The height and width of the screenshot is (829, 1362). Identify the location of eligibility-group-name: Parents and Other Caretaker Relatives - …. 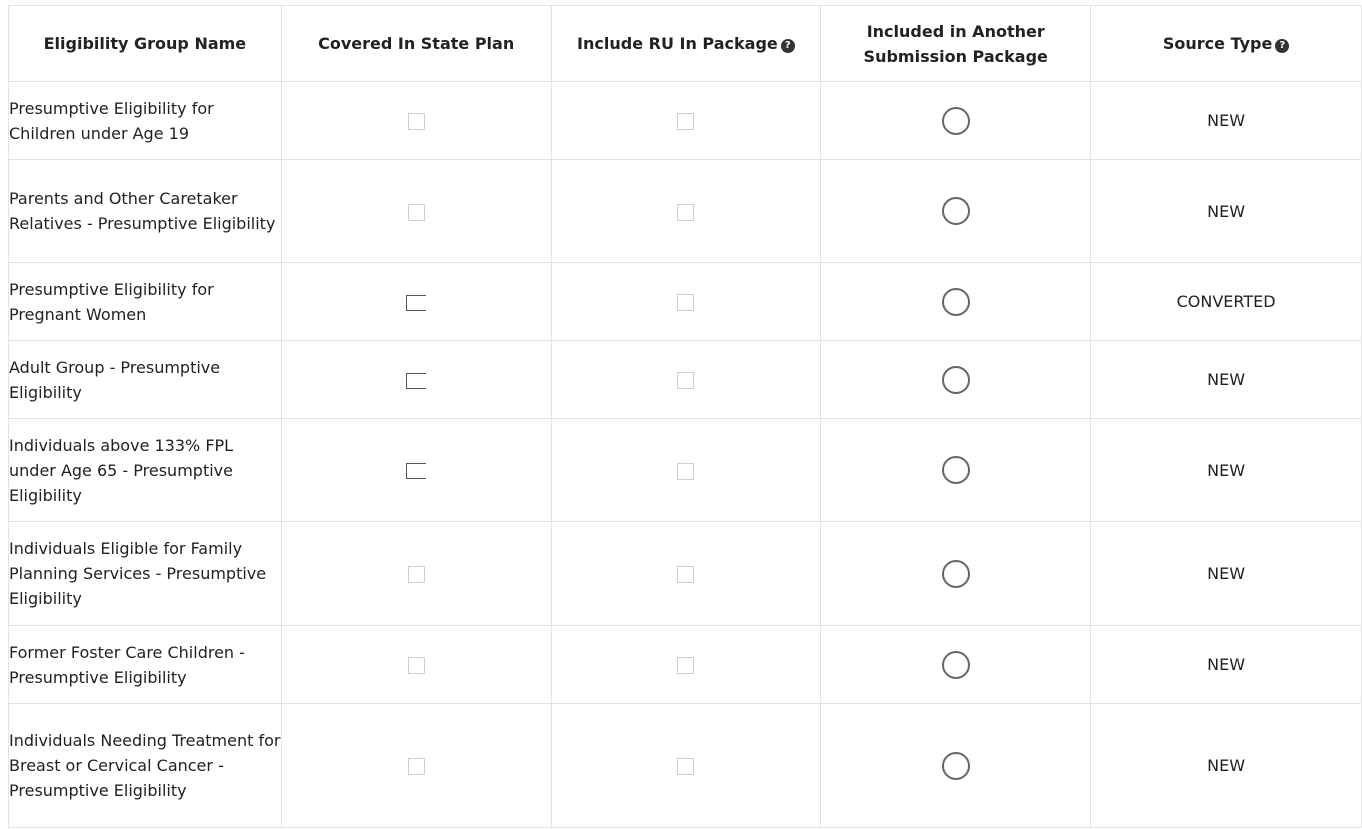
(145, 211).